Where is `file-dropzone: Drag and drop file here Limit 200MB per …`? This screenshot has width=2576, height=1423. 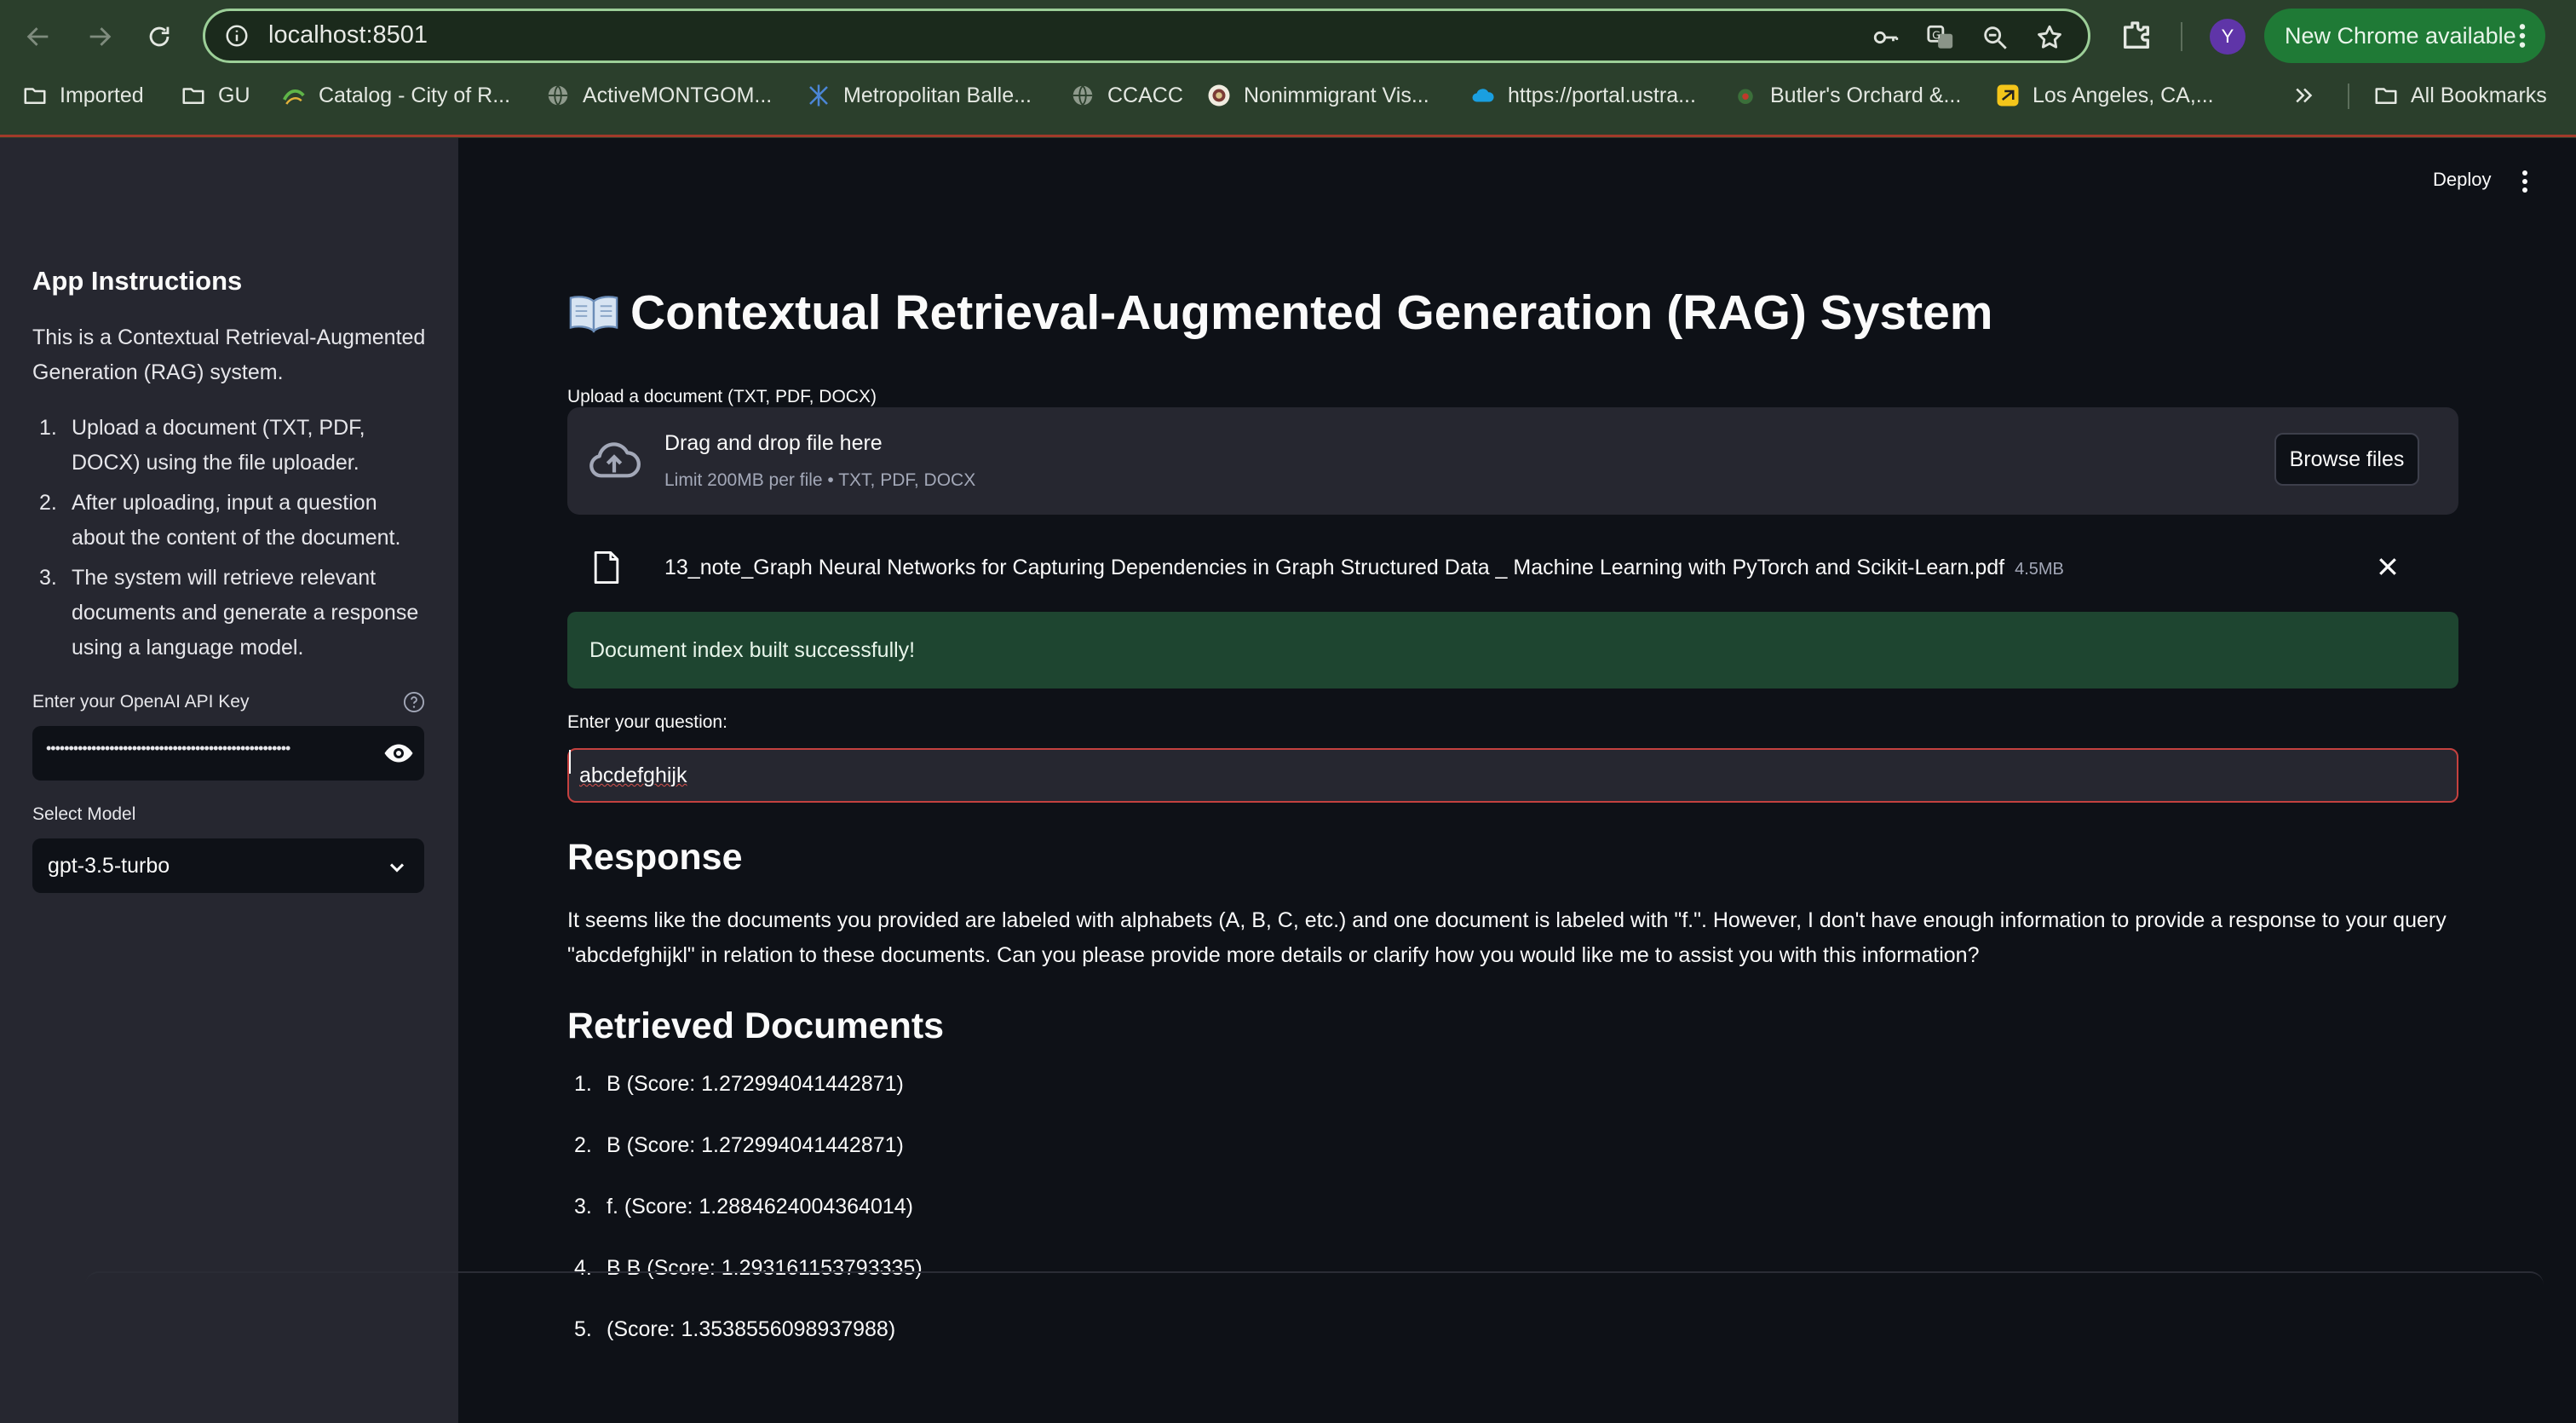
file-dropzone: Drag and drop file here Limit 200MB per … is located at coordinates (1513, 461).